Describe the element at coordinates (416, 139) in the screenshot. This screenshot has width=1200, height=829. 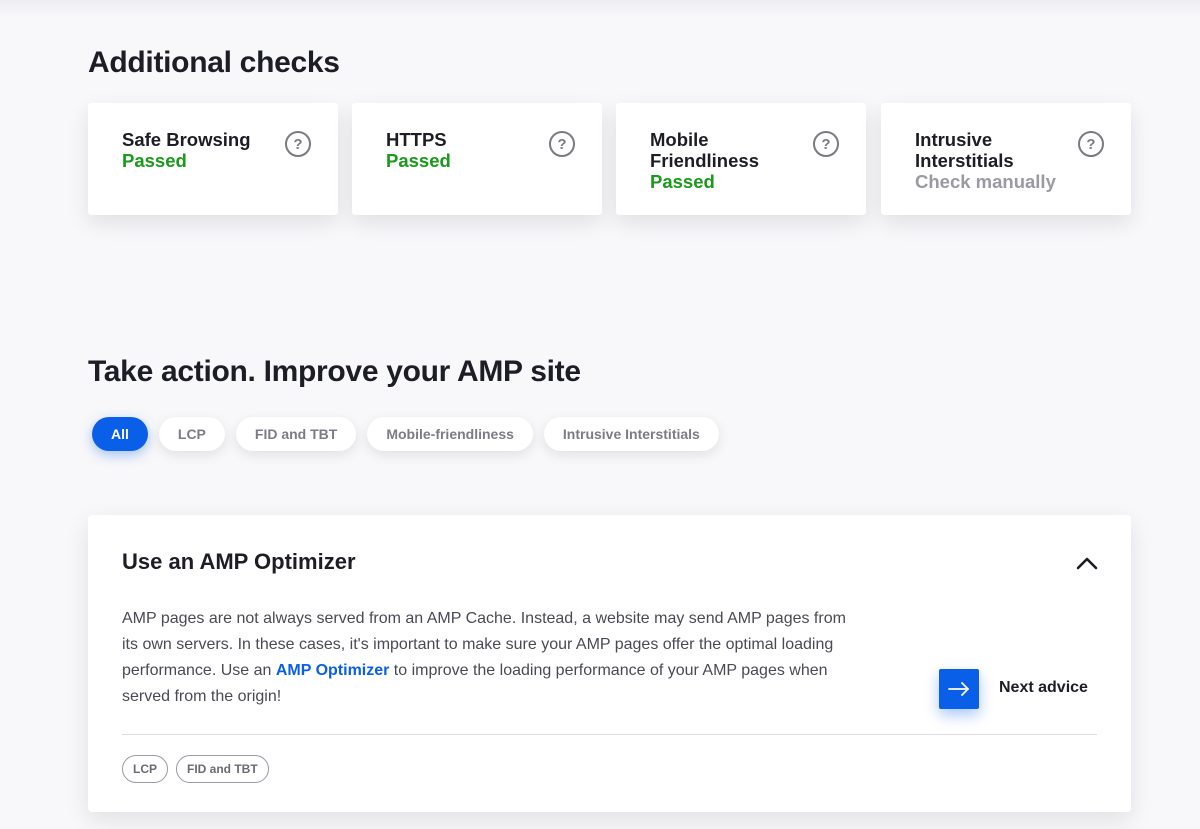
I see `check-name: HTTPS` at that location.